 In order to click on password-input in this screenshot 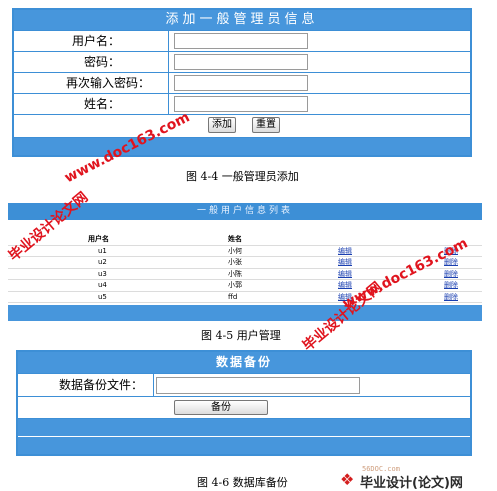, I will do `click(241, 62)`.